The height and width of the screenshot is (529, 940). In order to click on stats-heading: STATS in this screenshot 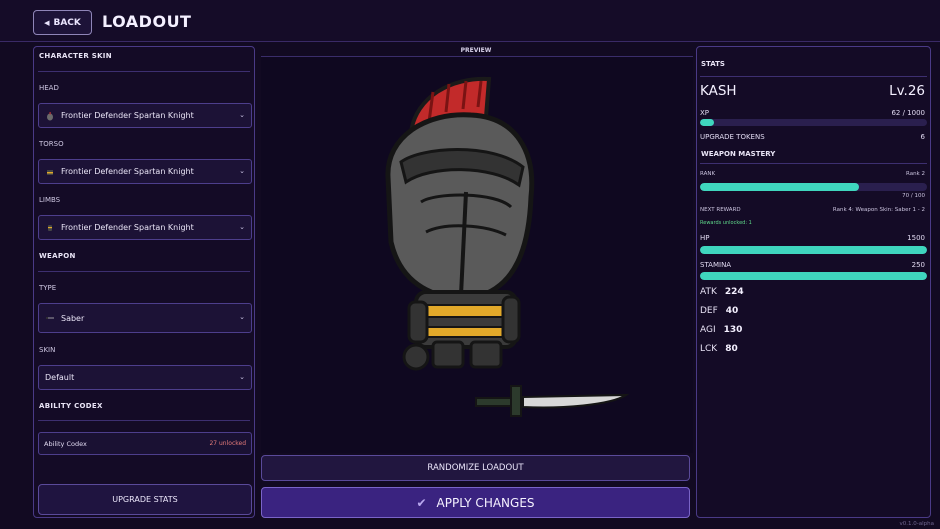, I will do `click(713, 64)`.